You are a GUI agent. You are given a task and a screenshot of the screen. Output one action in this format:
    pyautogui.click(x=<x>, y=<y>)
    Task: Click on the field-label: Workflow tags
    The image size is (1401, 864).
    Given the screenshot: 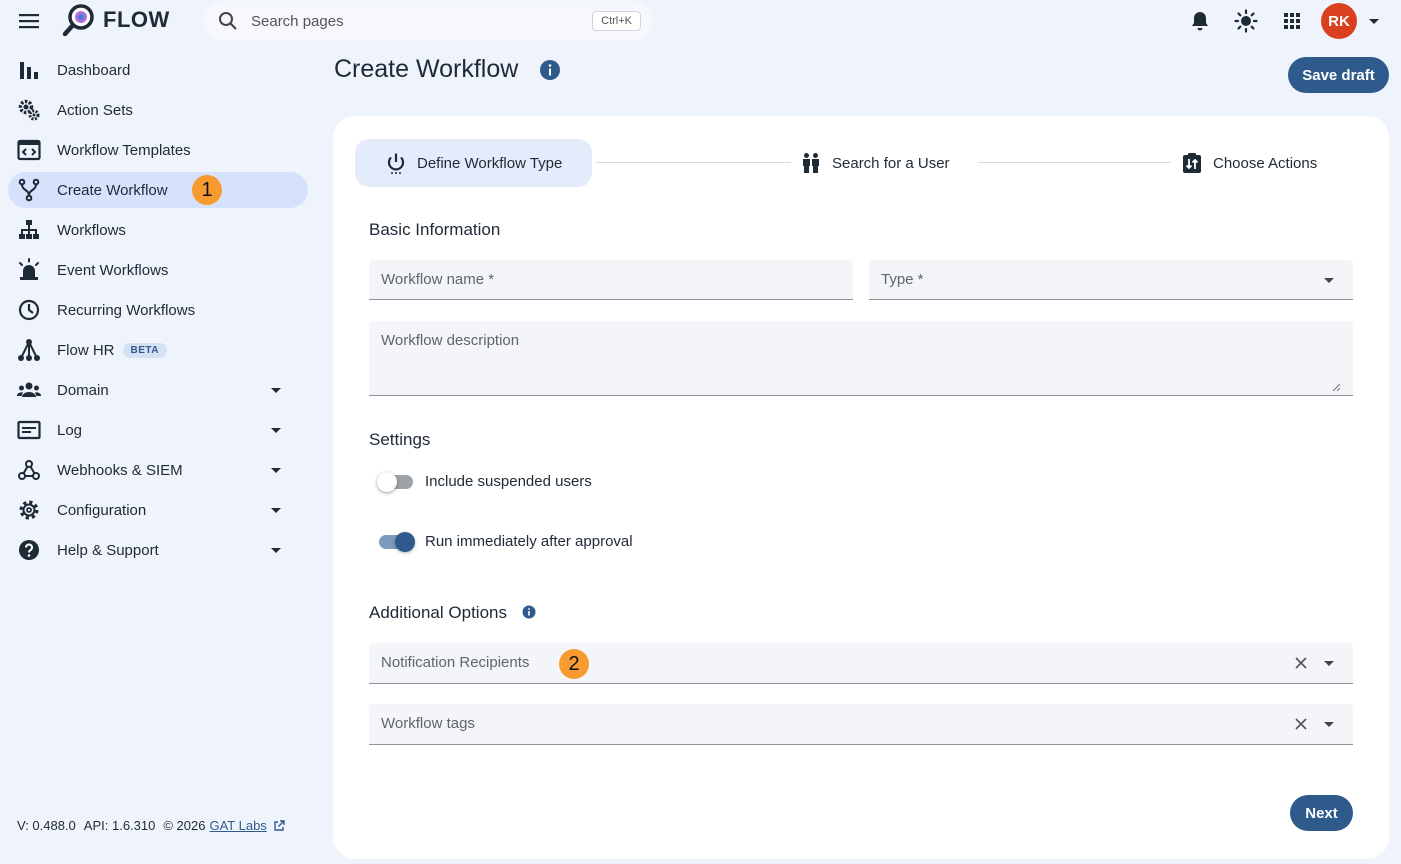 What is the action you would take?
    pyautogui.click(x=428, y=723)
    